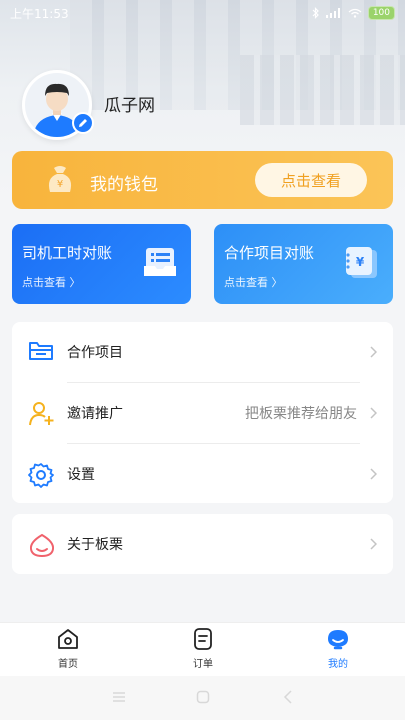 This screenshot has width=405, height=720. What do you see at coordinates (202, 352) in the screenshot?
I see `menu-item-projects: 合作项目` at bounding box center [202, 352].